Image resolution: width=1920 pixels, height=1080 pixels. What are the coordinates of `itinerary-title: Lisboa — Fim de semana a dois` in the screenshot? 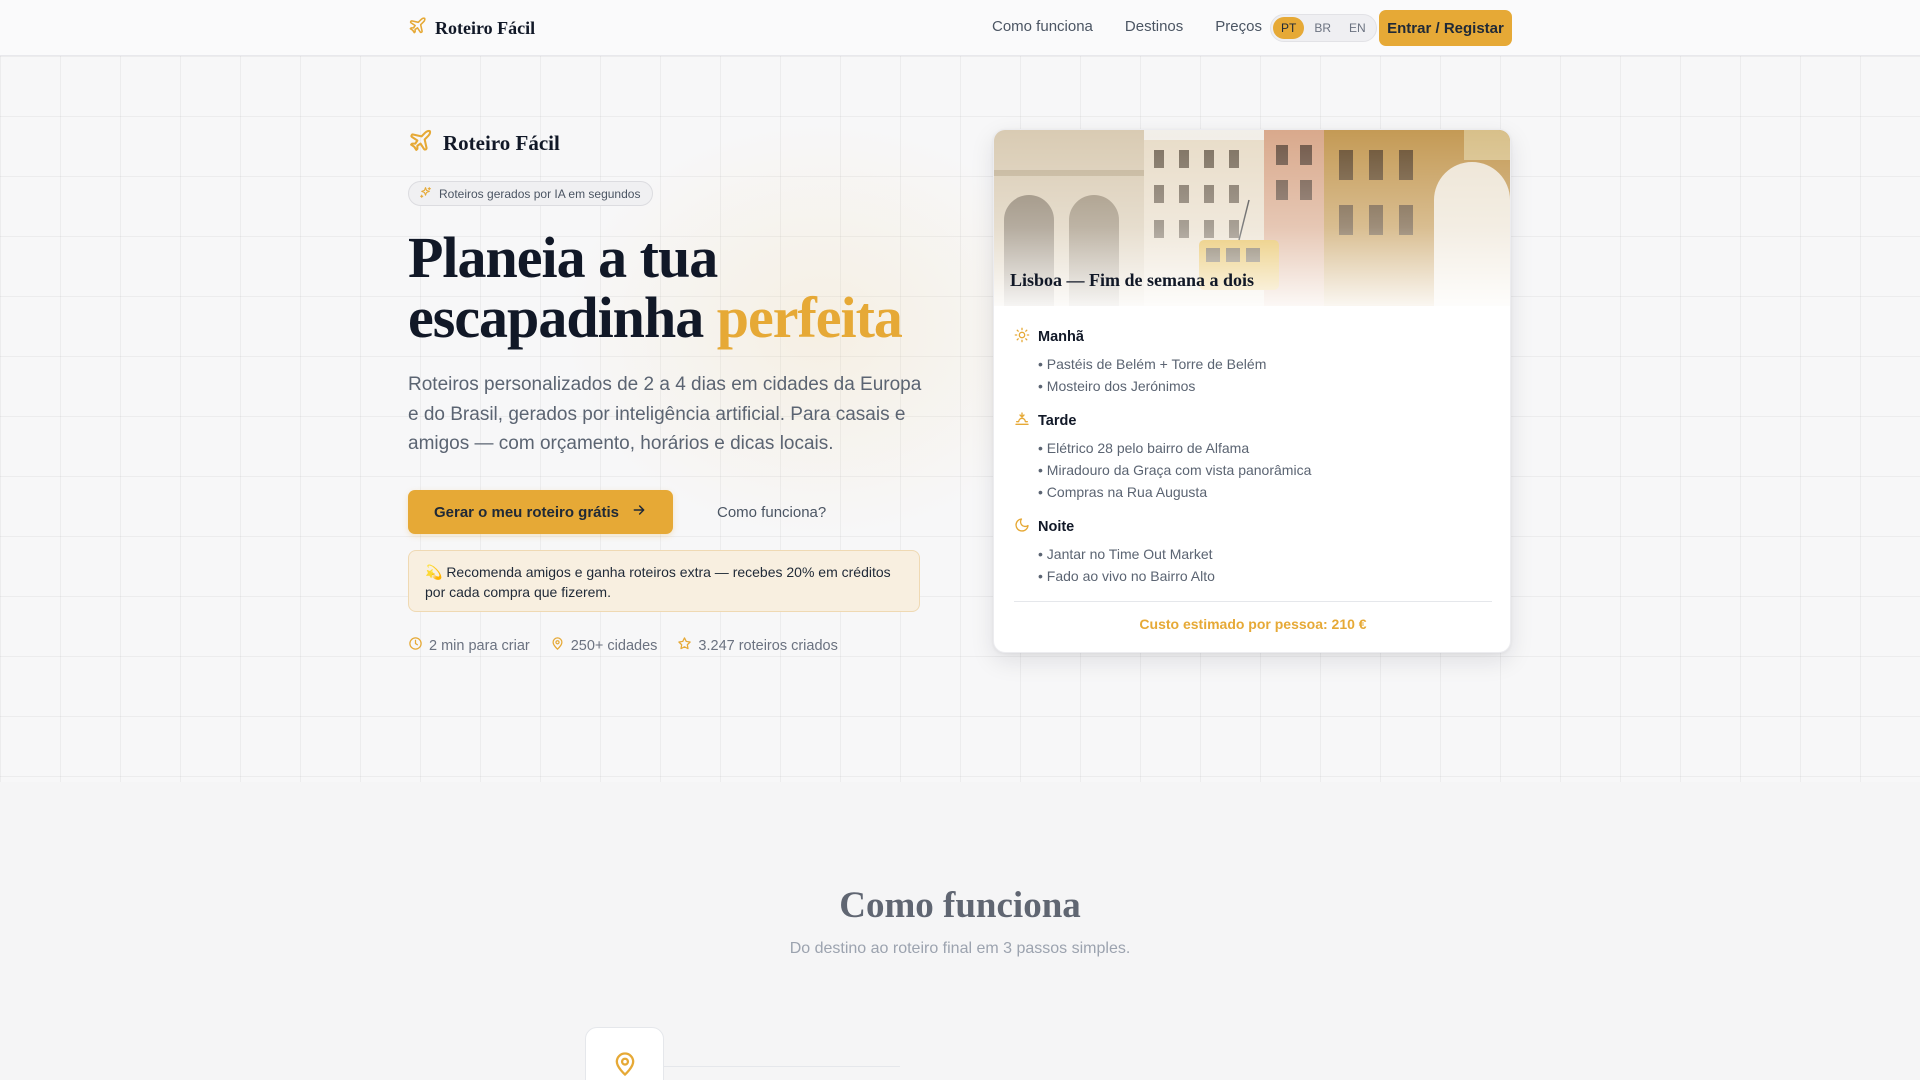 It's located at (1132, 280).